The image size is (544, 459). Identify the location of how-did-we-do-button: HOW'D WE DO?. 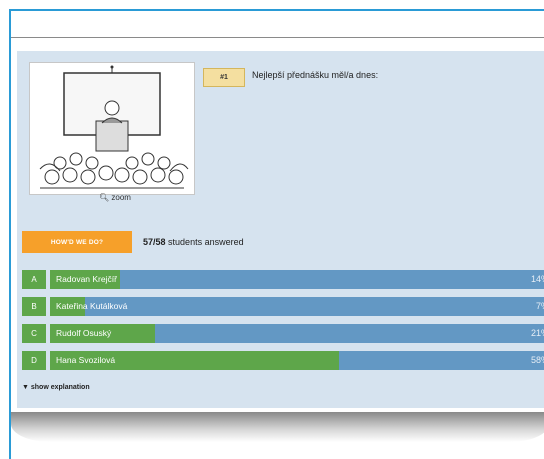
(77, 242).